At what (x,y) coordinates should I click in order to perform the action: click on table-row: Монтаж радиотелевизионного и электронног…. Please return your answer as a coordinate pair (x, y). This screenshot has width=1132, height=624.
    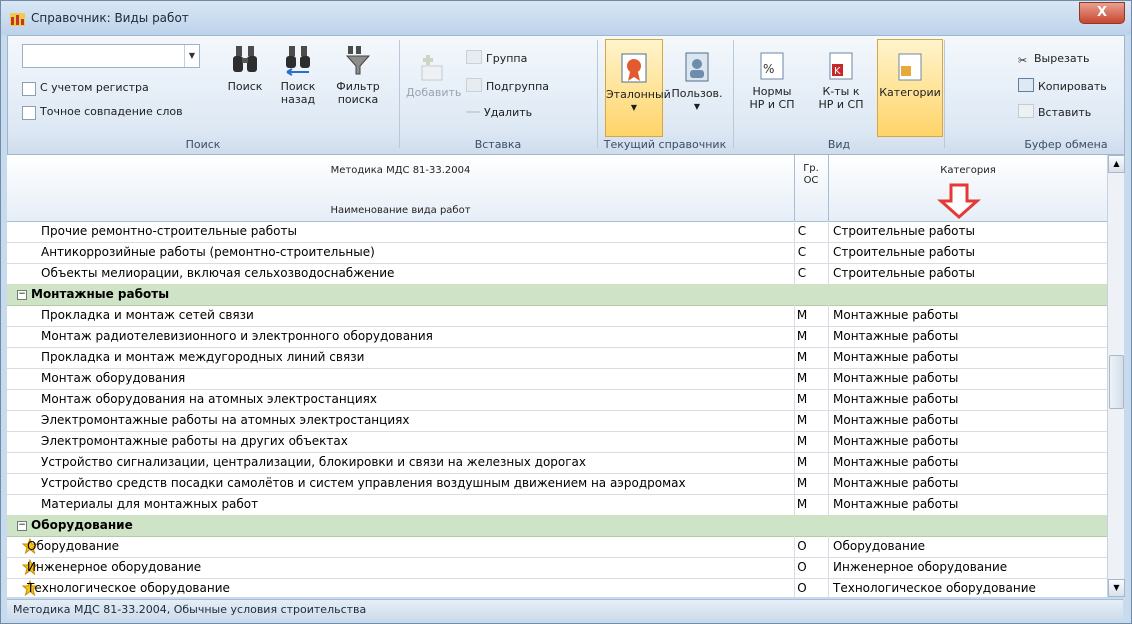
    Looking at the image, I should click on (557, 337).